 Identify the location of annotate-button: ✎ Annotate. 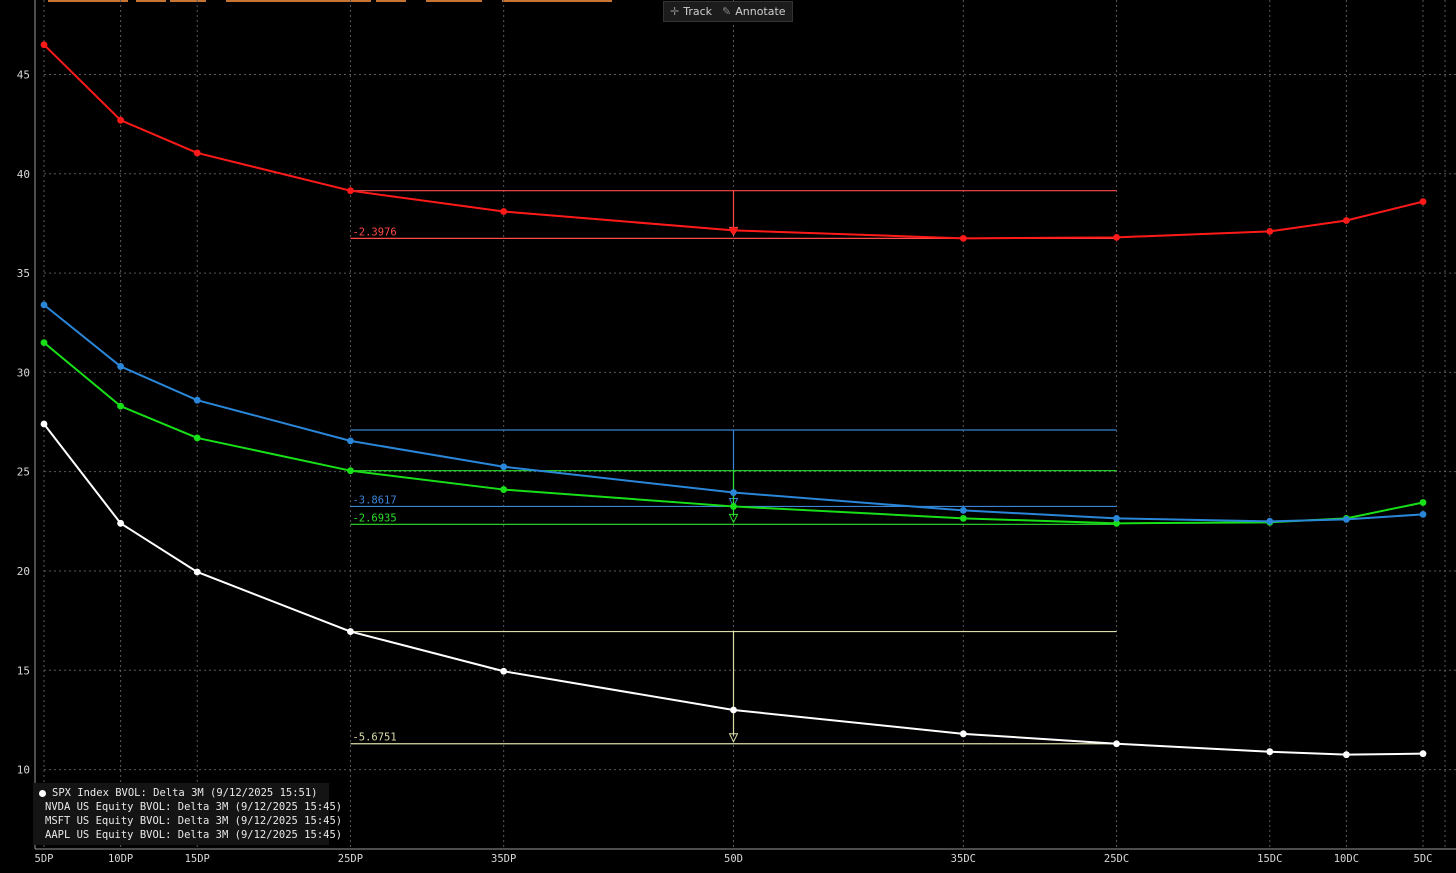
(754, 11).